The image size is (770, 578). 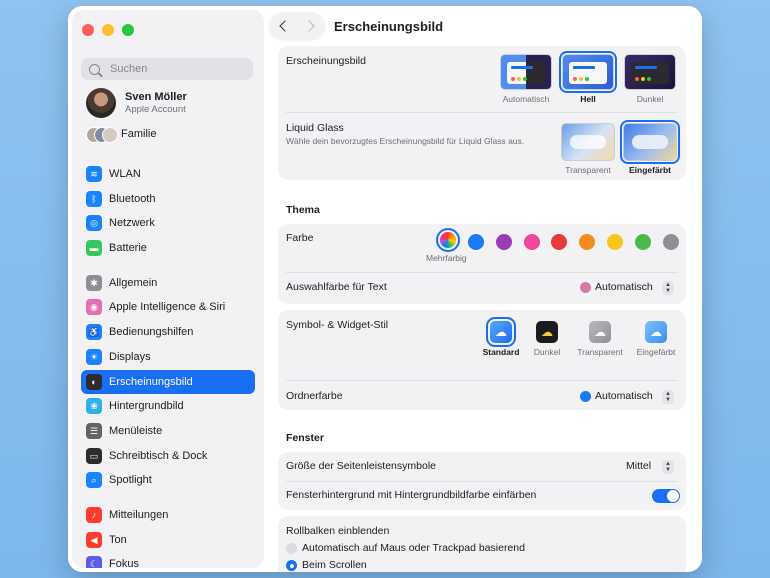 I want to click on sidebar-item: ▬ Batterie, so click(x=168, y=248).